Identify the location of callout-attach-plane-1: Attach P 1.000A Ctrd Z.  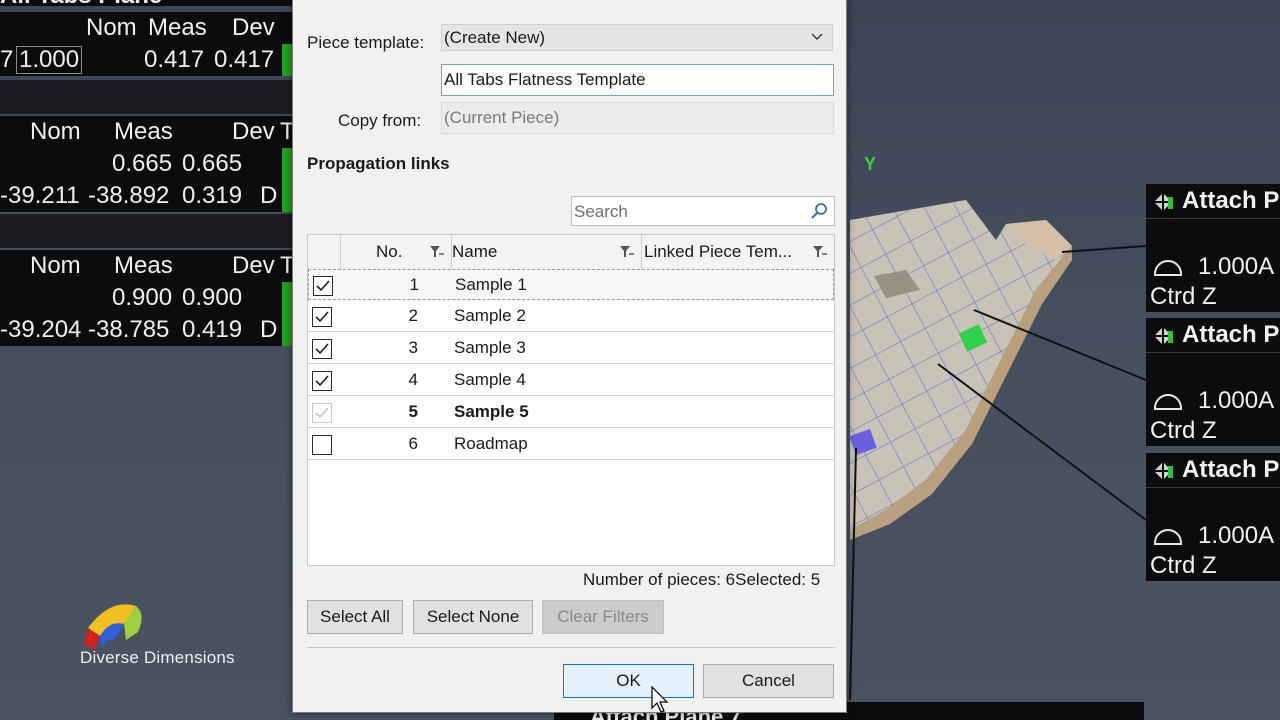
(1213, 248).